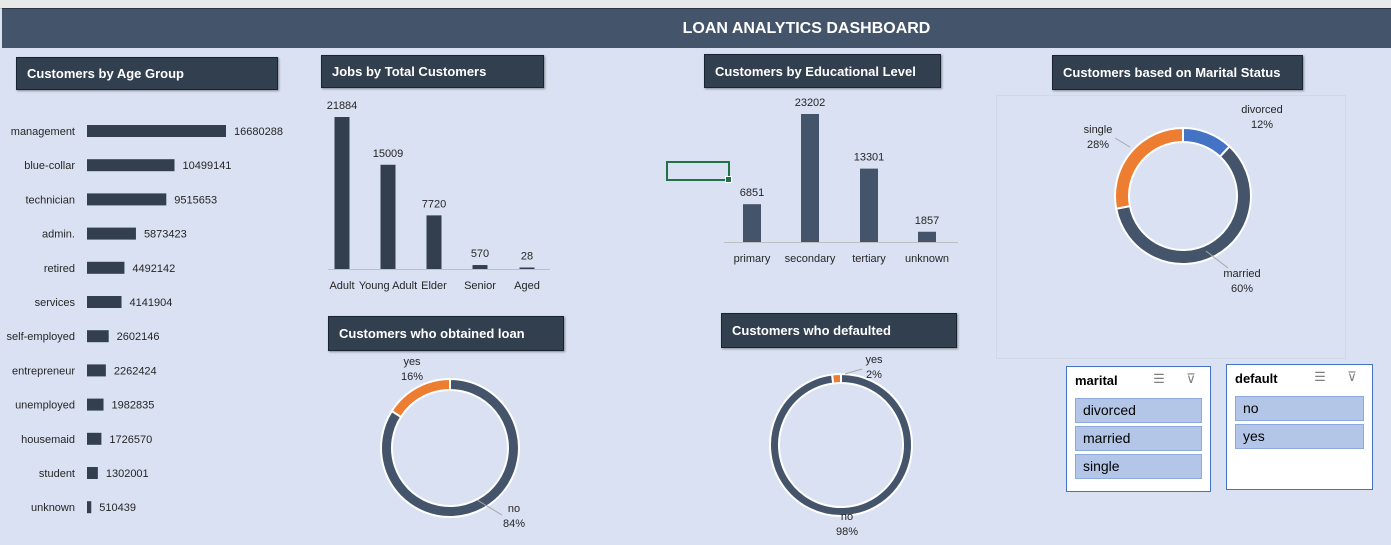  I want to click on slice-percent-label: 98%, so click(847, 532).